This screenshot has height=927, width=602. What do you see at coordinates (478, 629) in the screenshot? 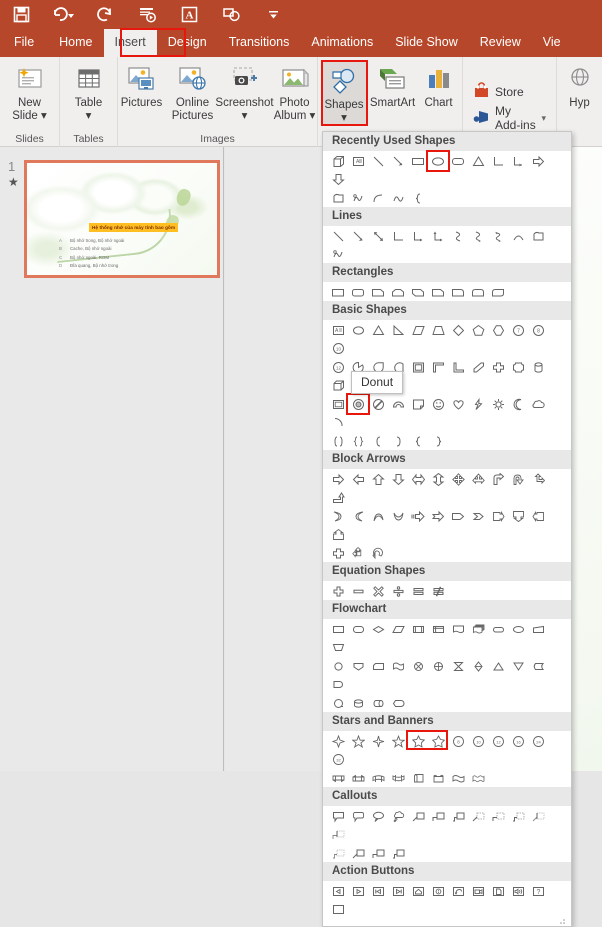
I see `shape-flowchart-multidocument` at bounding box center [478, 629].